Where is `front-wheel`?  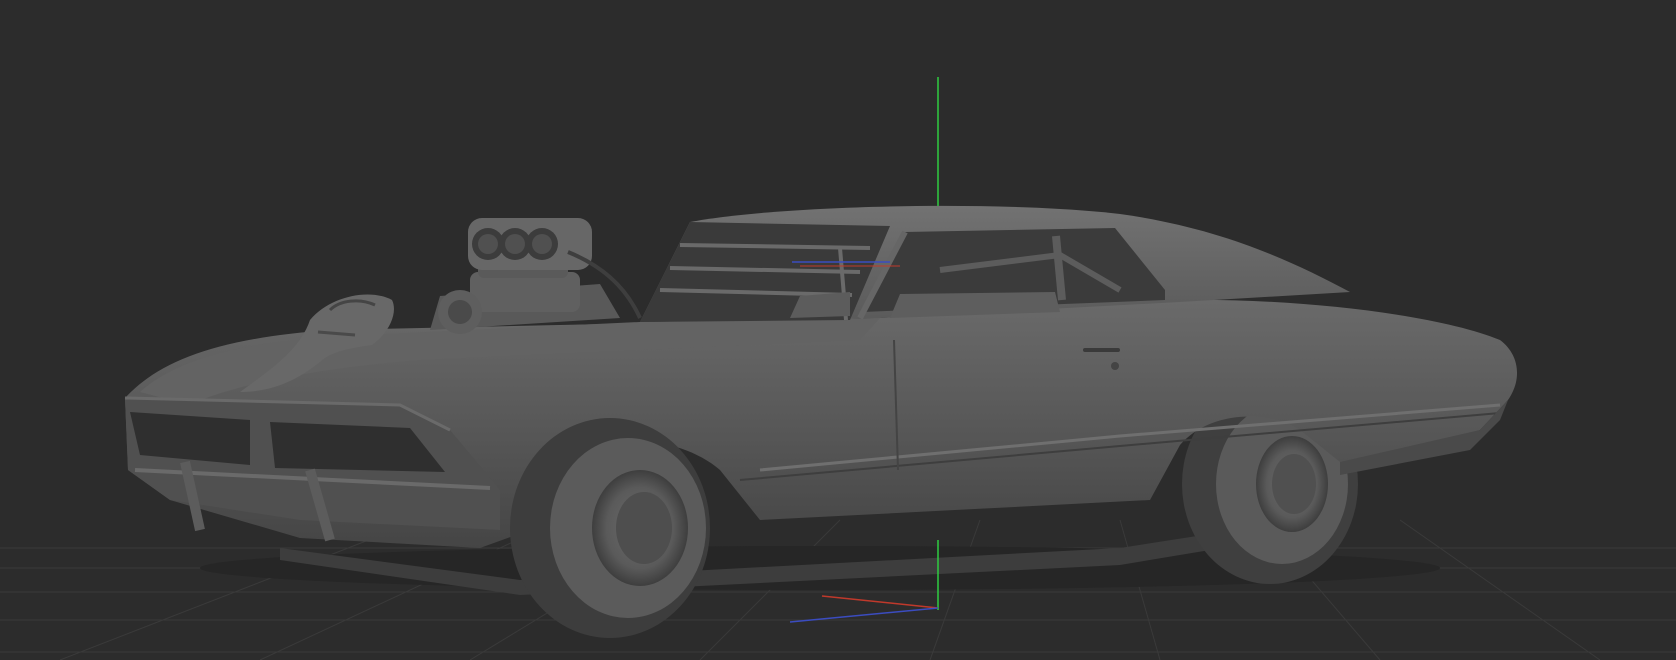
front-wheel is located at coordinates (610, 528).